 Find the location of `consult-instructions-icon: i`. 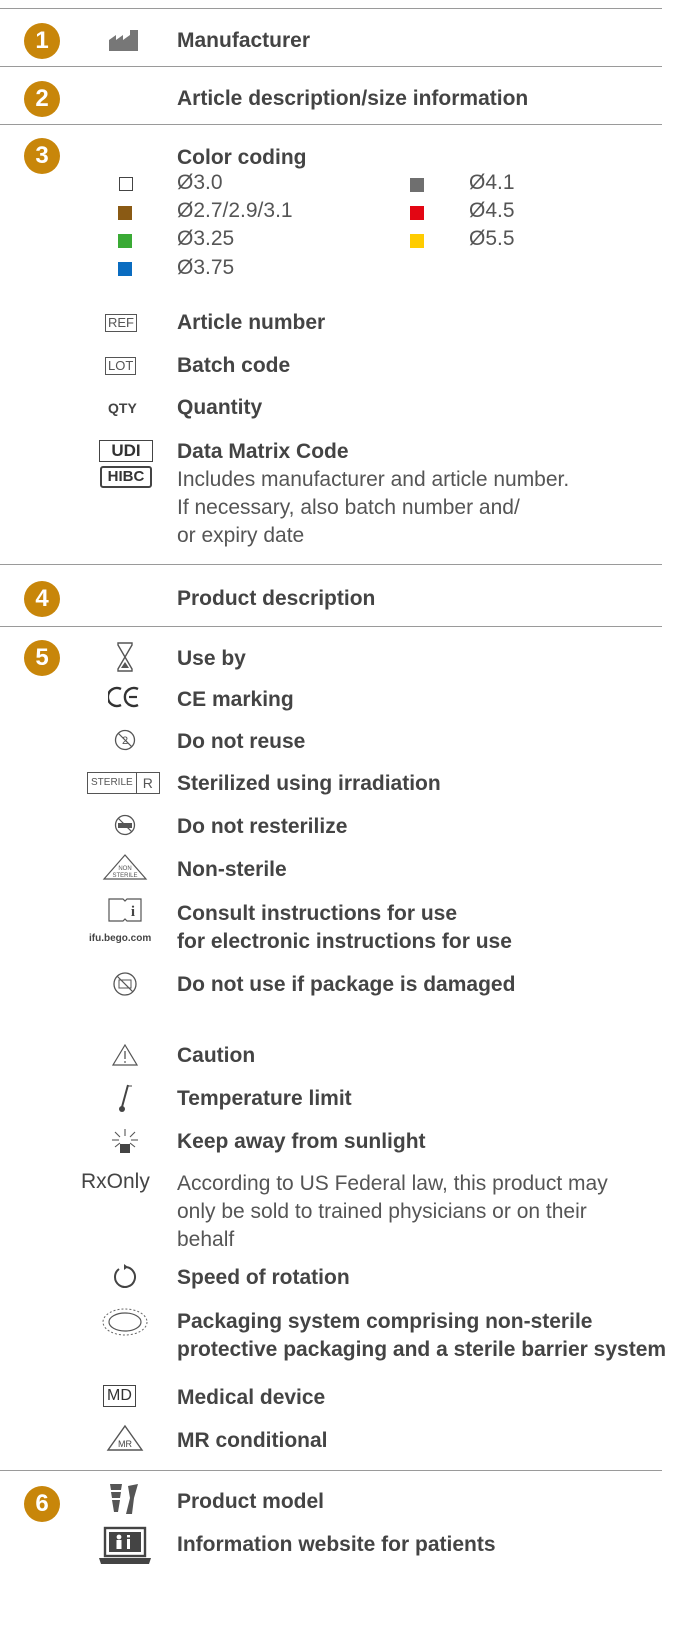

consult-instructions-icon: i is located at coordinates (125, 910).